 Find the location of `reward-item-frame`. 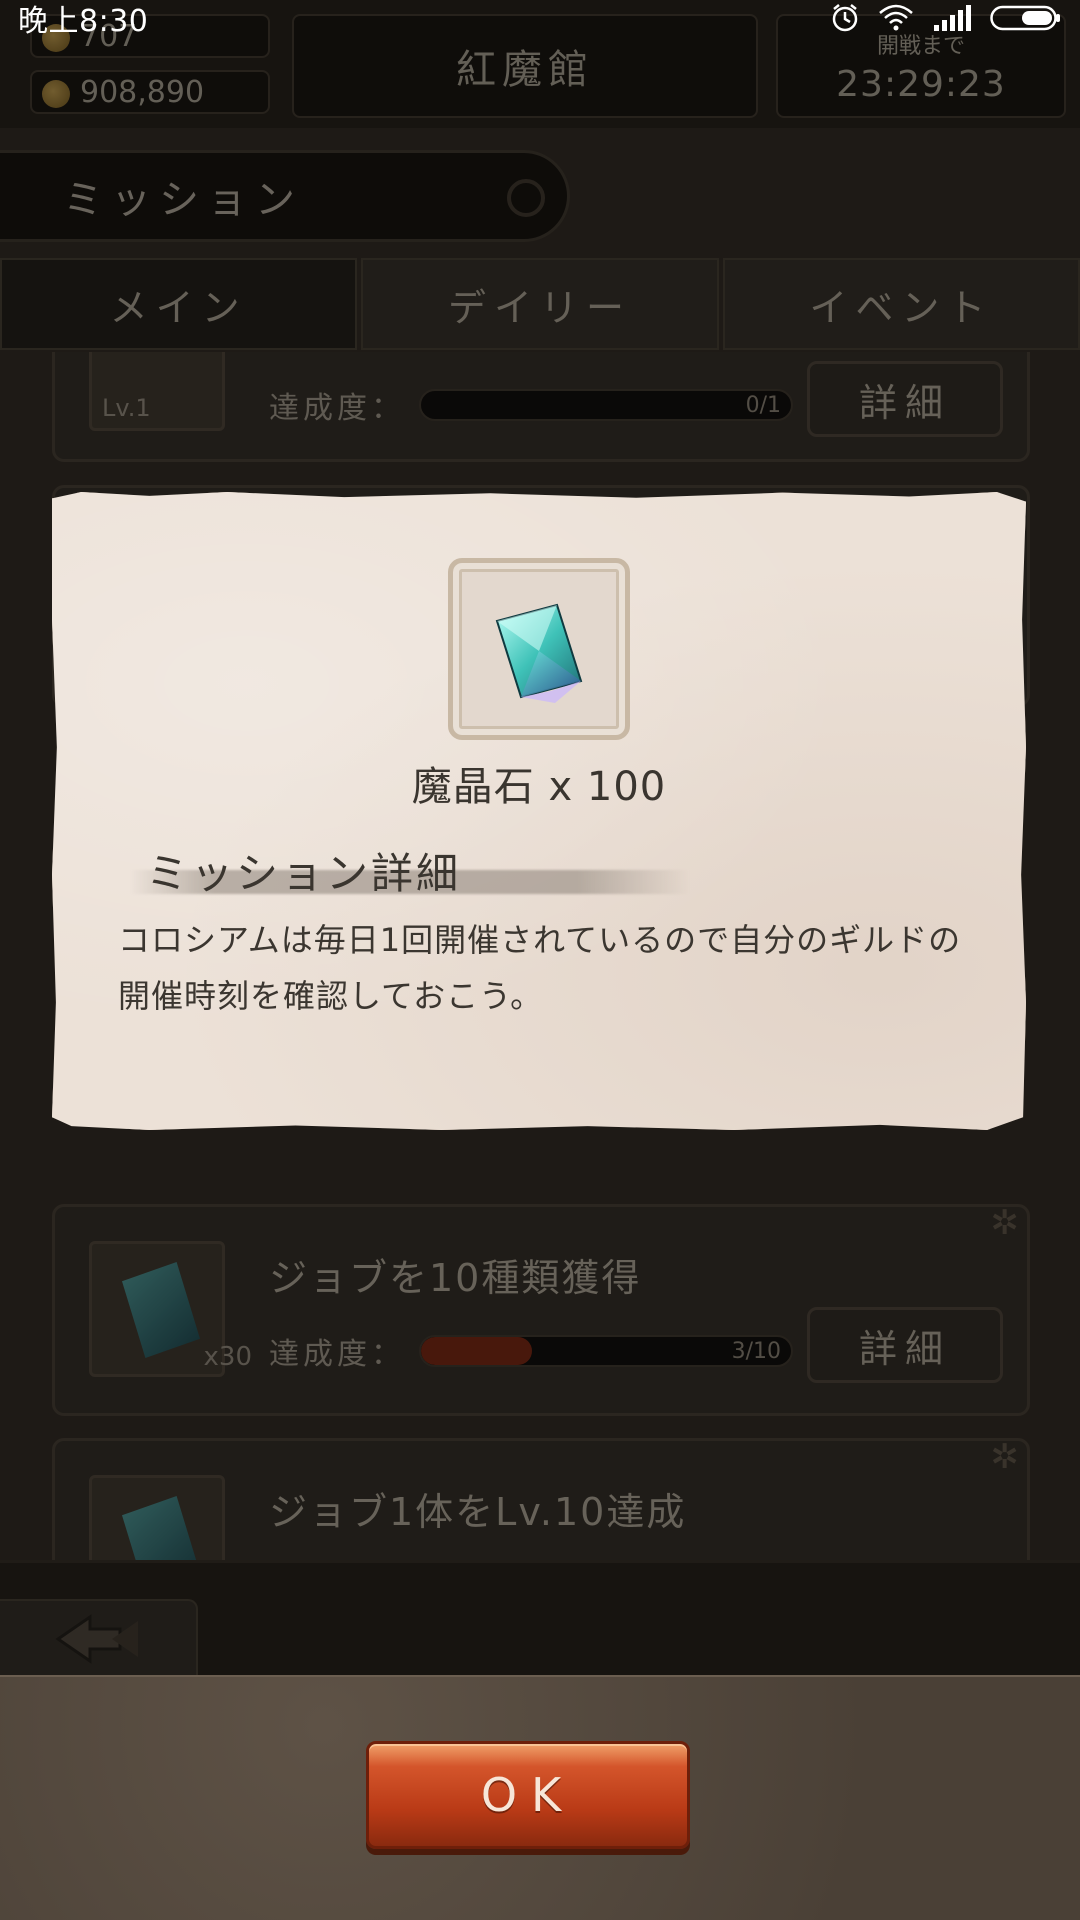

reward-item-frame is located at coordinates (539, 649).